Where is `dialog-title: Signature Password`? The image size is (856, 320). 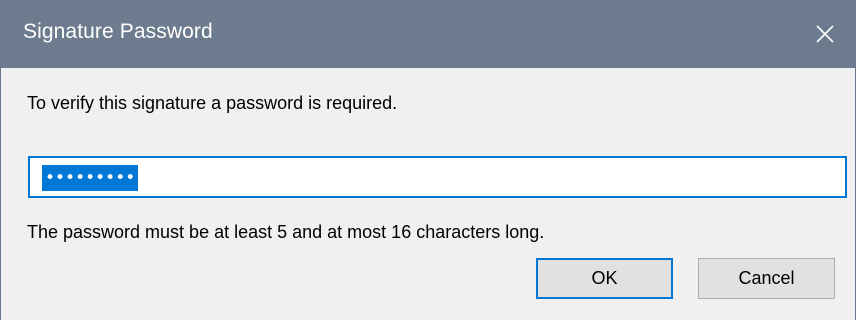 dialog-title: Signature Password is located at coordinates (118, 31).